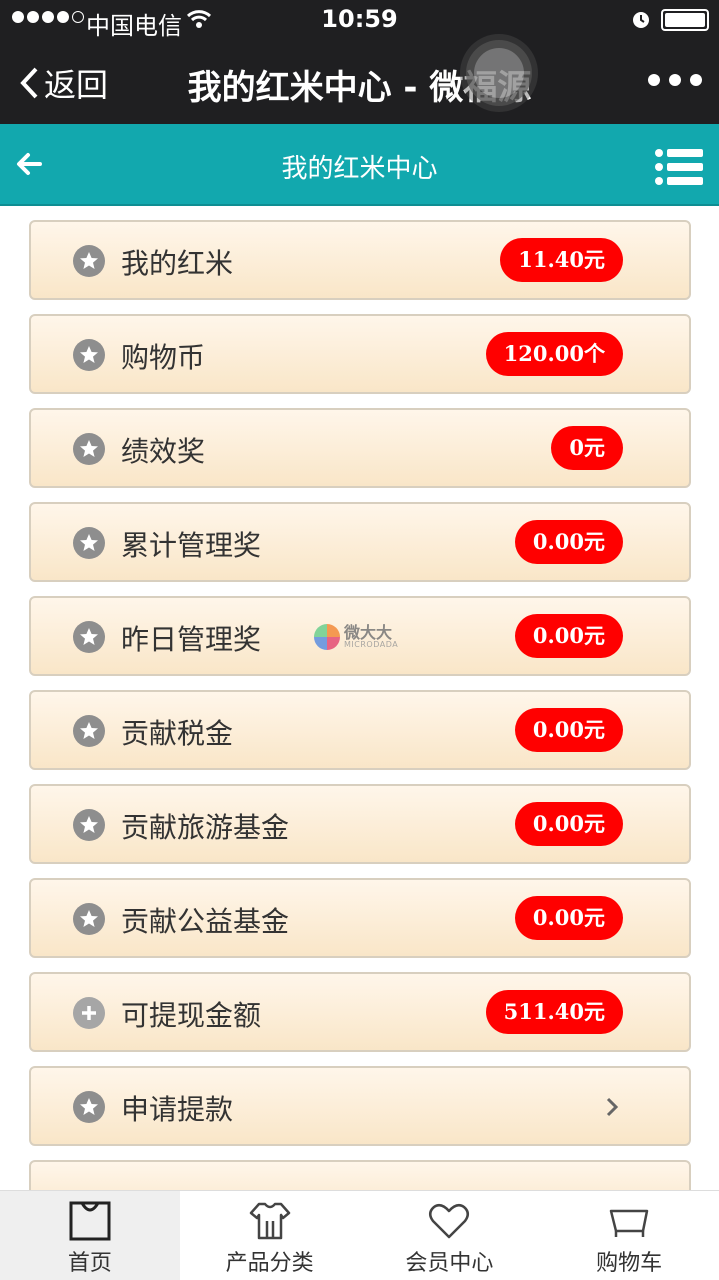 The height and width of the screenshot is (1280, 719). Describe the element at coordinates (177, 733) in the screenshot. I see `list-item-label: 贡献税金` at that location.